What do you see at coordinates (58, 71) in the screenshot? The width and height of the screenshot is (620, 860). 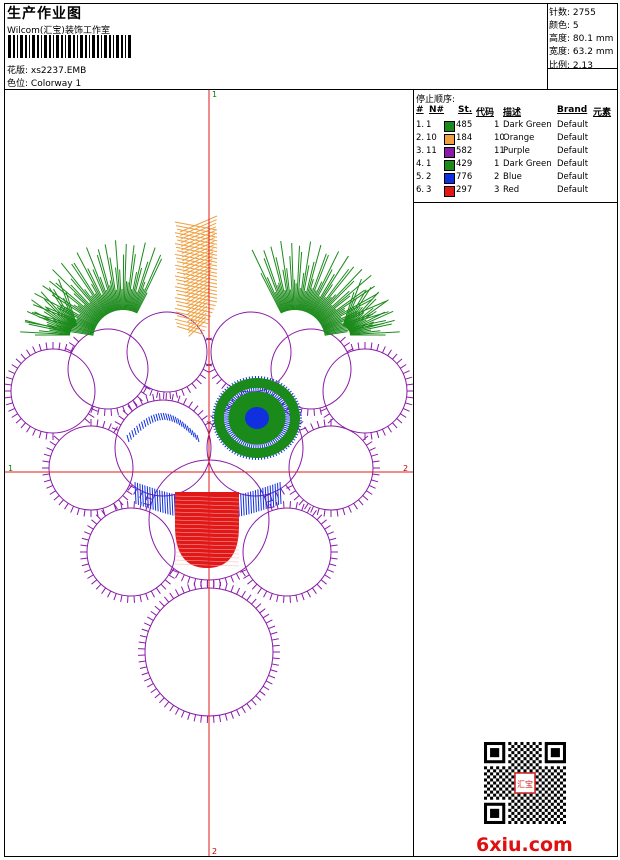 I see `design-file-value: xs2237.EMB` at bounding box center [58, 71].